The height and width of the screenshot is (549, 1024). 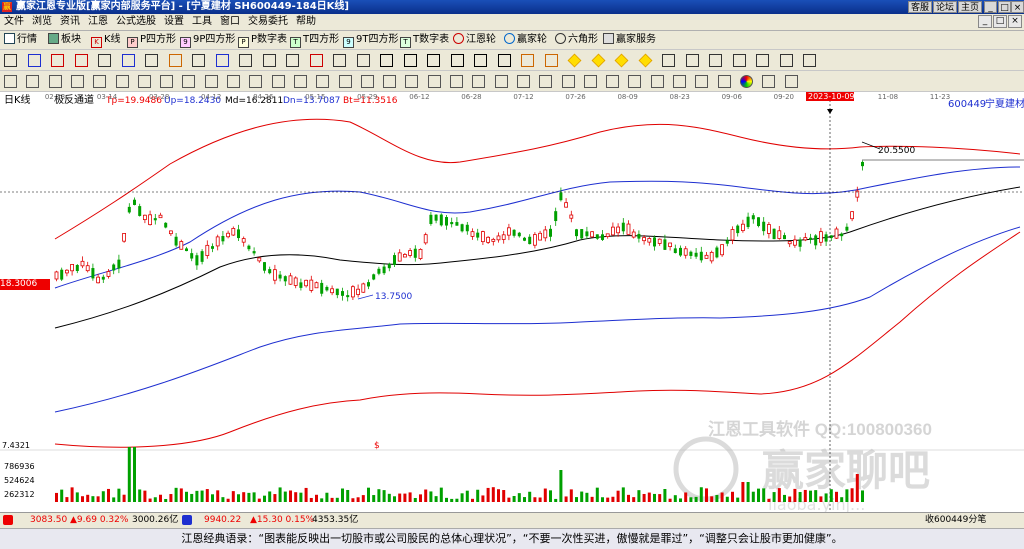 What do you see at coordinates (222, 60) in the screenshot?
I see `angle-icon` at bounding box center [222, 60].